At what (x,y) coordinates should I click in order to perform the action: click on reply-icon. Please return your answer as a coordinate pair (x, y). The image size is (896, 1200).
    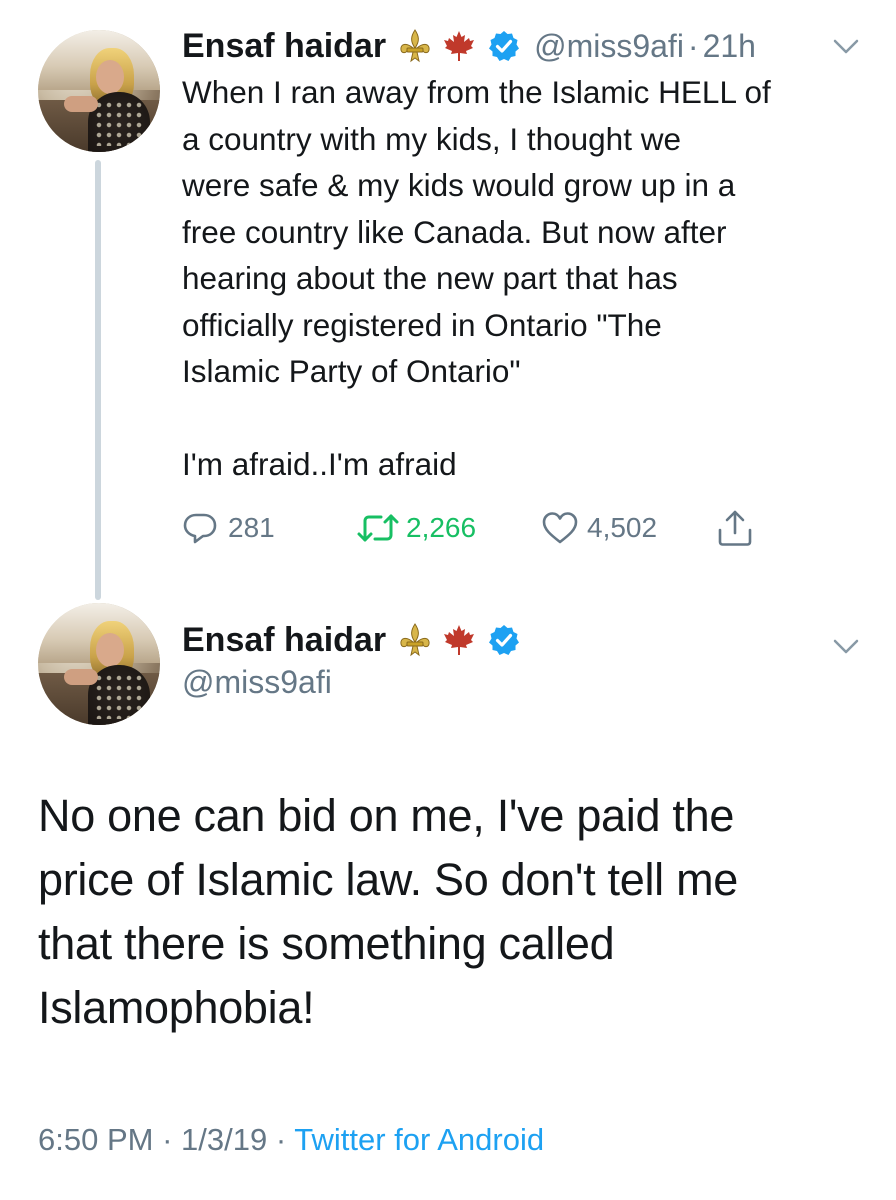
    Looking at the image, I should click on (200, 528).